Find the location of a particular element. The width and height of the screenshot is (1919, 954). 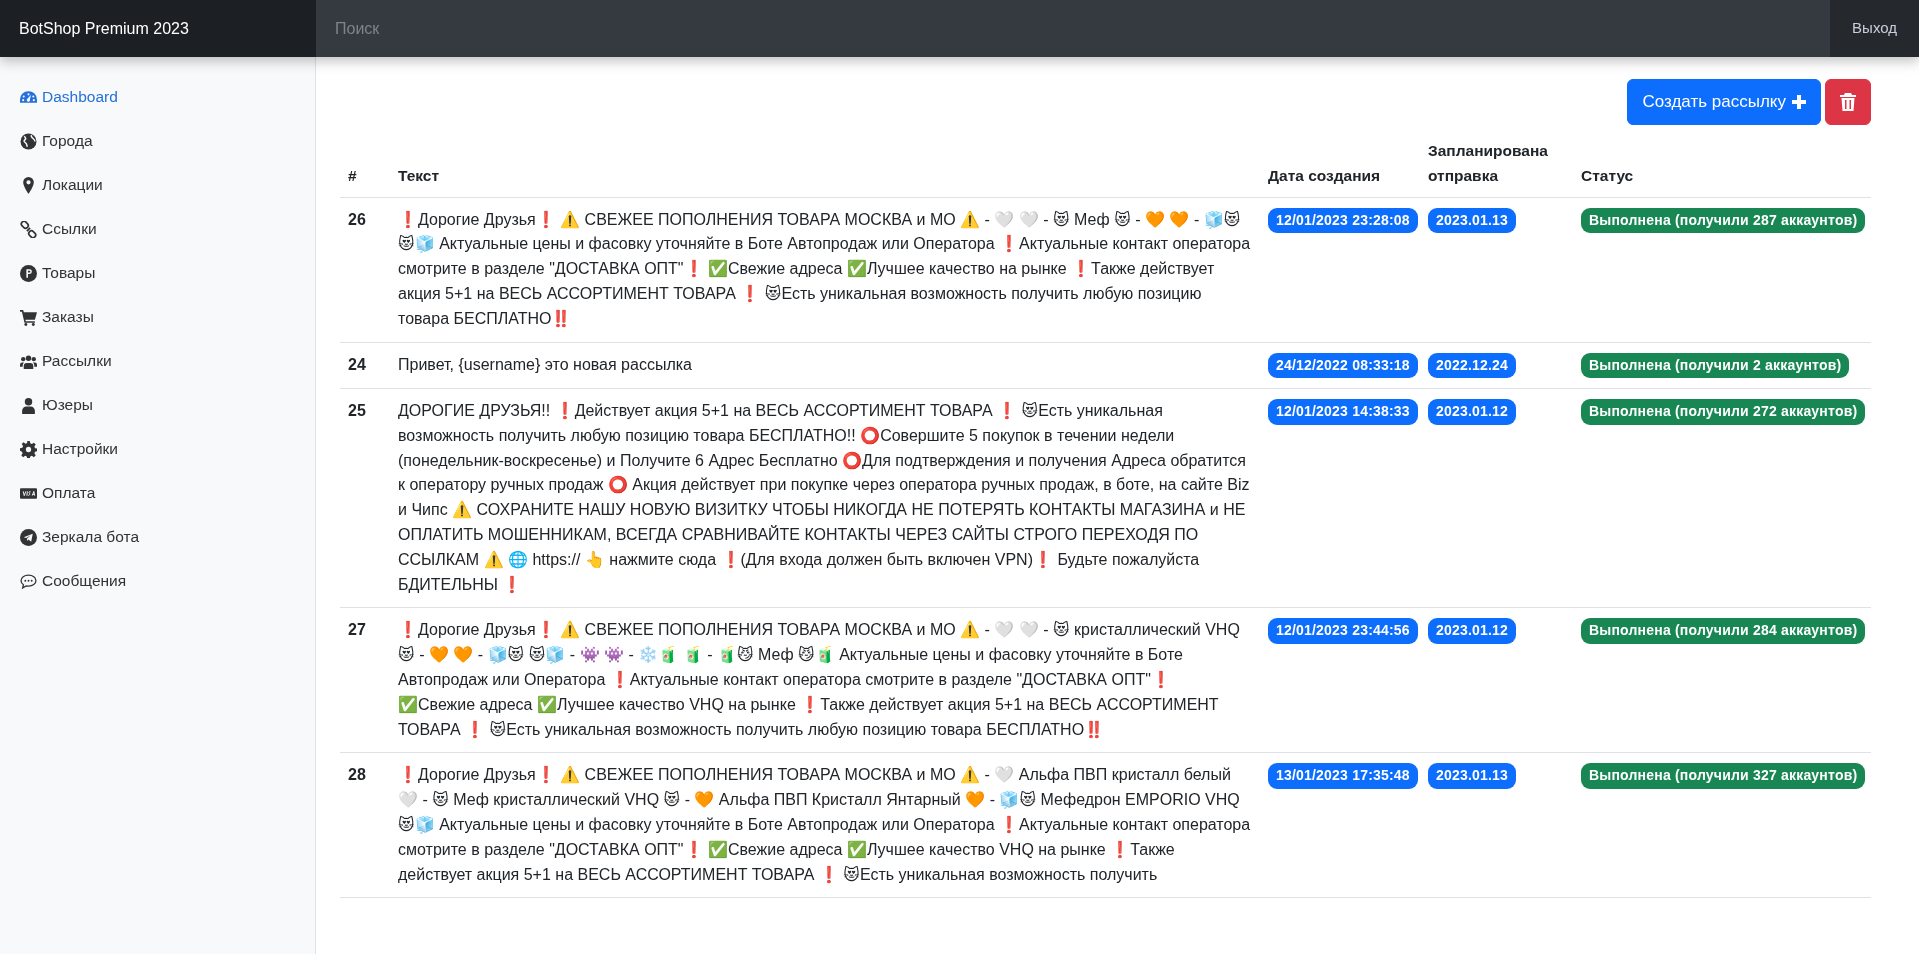

scheduled-date-badge: 2022.12.24 is located at coordinates (1472, 365).